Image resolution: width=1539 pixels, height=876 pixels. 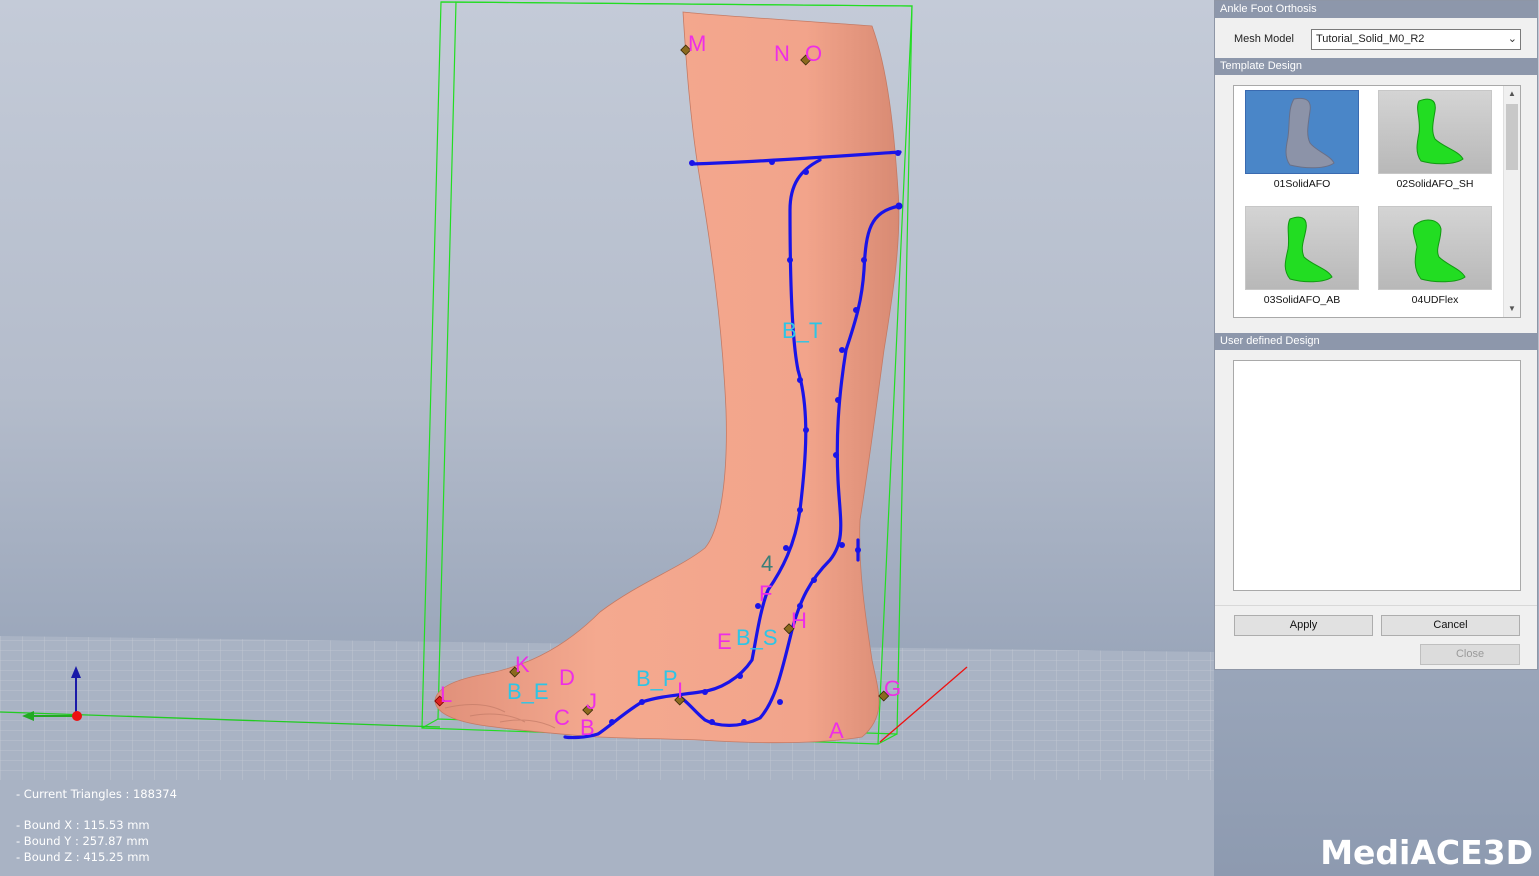 I want to click on landmark-label-b-s: B_S, so click(x=757, y=637).